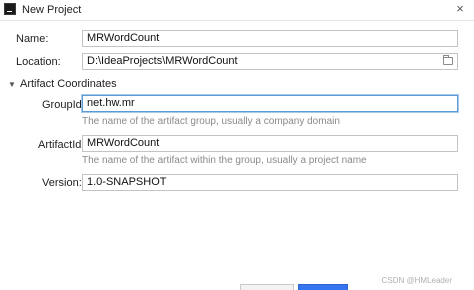  Describe the element at coordinates (267, 287) in the screenshot. I see `previous-button` at that location.